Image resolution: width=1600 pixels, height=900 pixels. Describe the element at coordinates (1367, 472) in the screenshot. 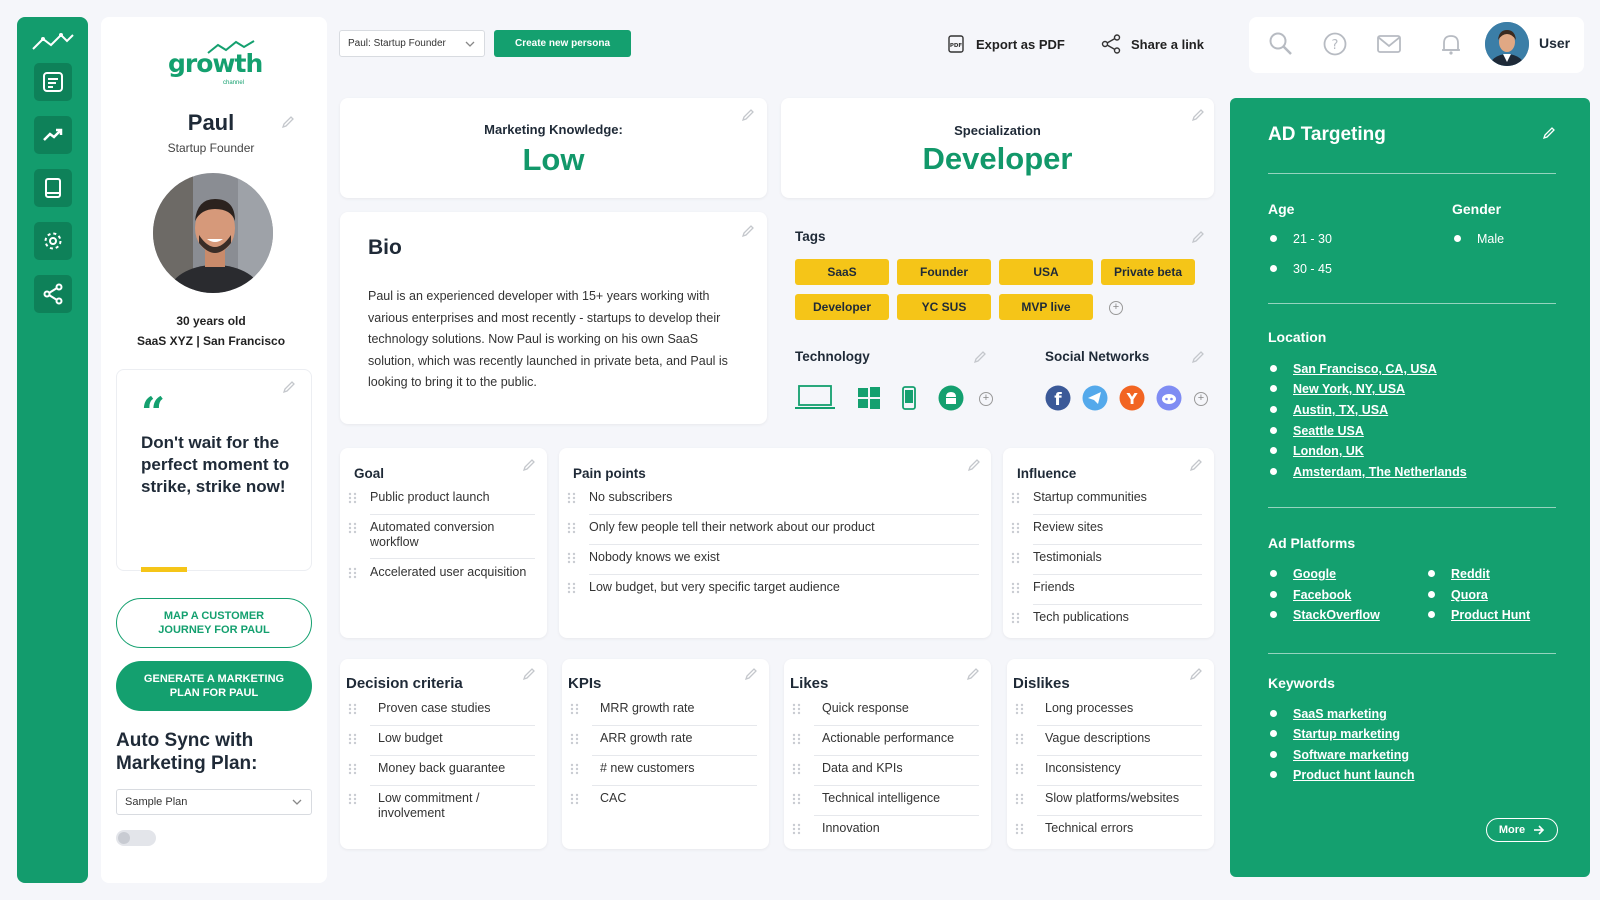

I see `location-link: Amsterdam, The Netherlands` at that location.